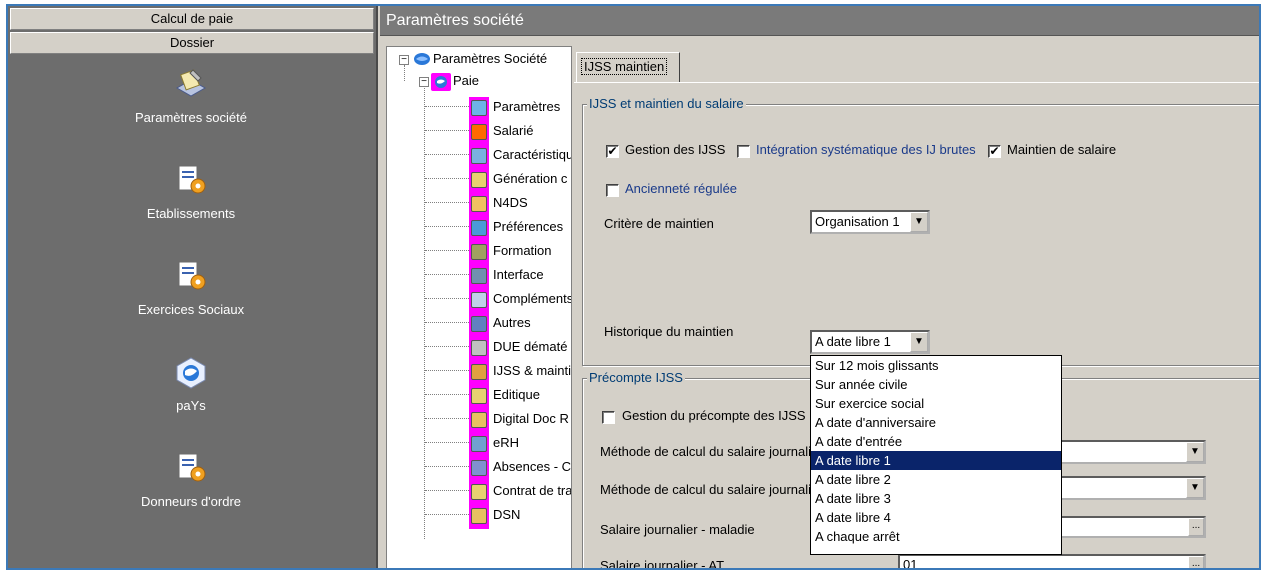 The height and width of the screenshot is (574, 1267). What do you see at coordinates (936, 517) in the screenshot?
I see `dropdown-option: A date libre 4` at bounding box center [936, 517].